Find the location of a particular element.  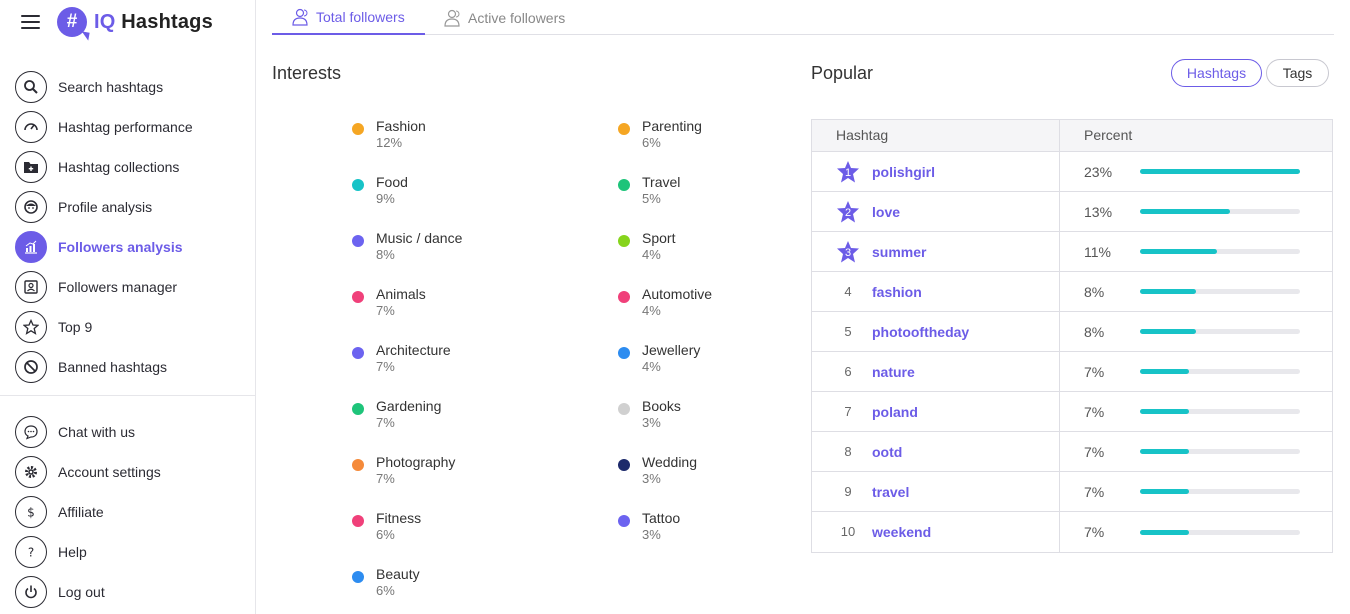

sidebar-item-hashtag-performance: Hashtag performance is located at coordinates (135, 127).